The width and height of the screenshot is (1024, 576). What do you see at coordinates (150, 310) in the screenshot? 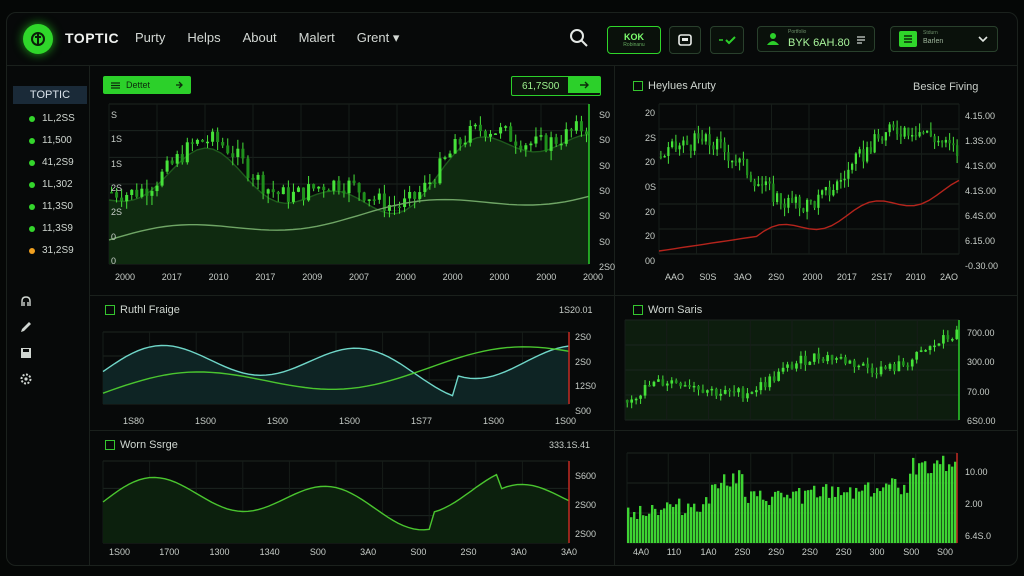
I see `panel-title-text: Ruthl Fraige` at bounding box center [150, 310].